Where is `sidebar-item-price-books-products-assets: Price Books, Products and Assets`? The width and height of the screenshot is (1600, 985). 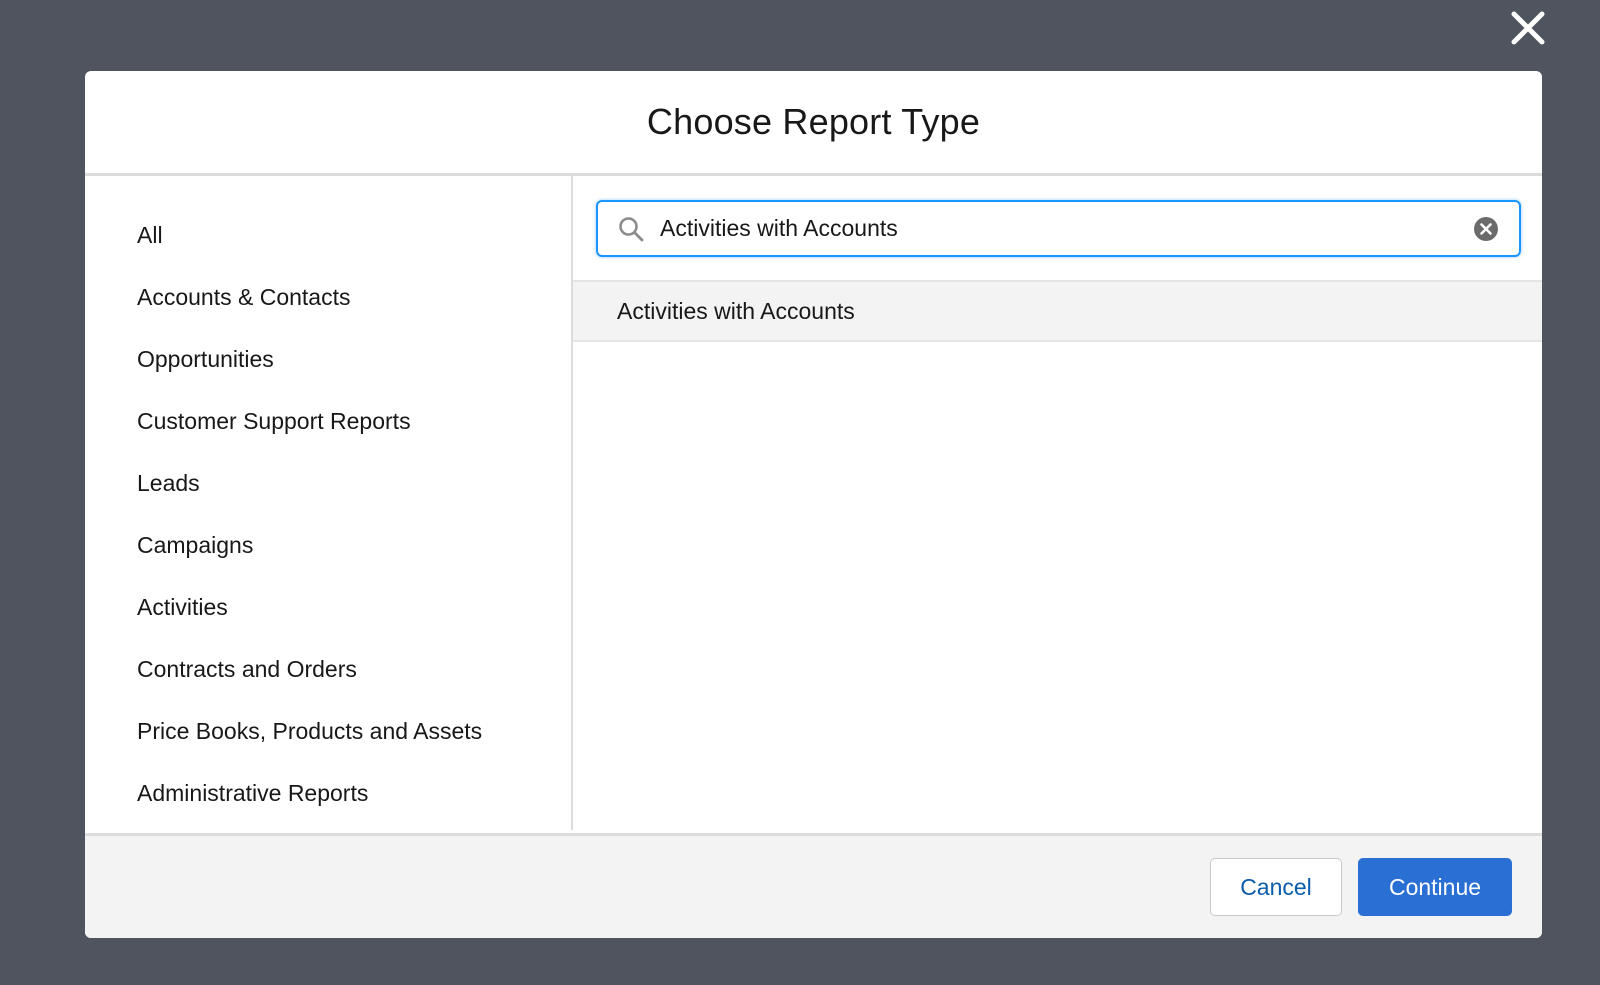
sidebar-item-price-books-products-assets: Price Books, Products and Assets is located at coordinates (328, 731).